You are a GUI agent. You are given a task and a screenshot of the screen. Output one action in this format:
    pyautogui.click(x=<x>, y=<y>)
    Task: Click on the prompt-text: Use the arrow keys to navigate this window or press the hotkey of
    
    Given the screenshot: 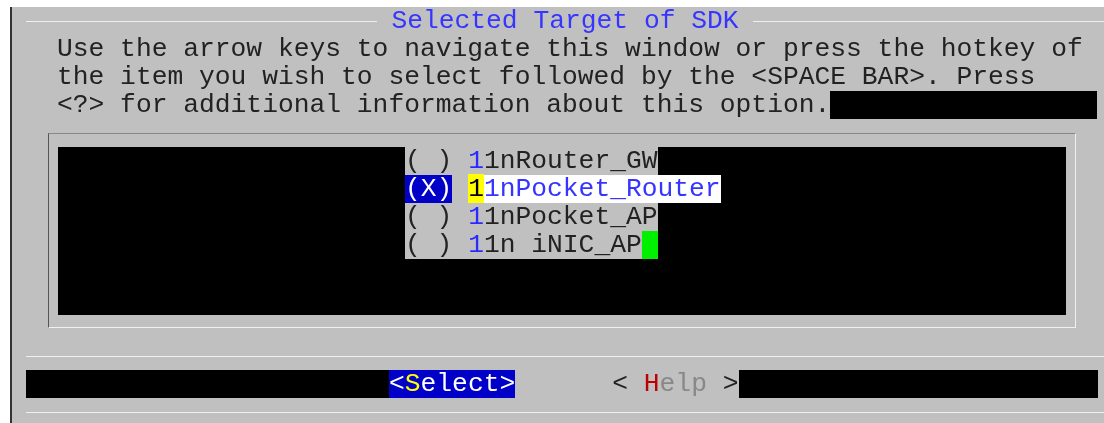 What is the action you would take?
    pyautogui.click(x=570, y=49)
    